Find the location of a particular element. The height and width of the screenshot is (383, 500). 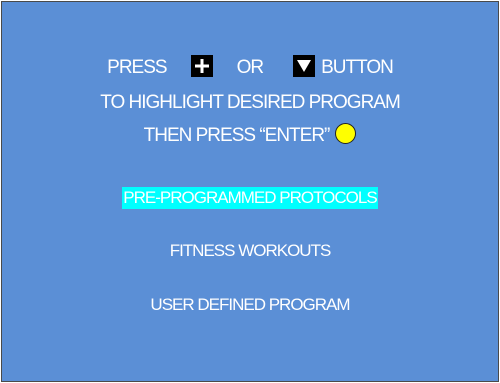

menu-item-label: FITNESS WORKOUTS is located at coordinates (250, 250).